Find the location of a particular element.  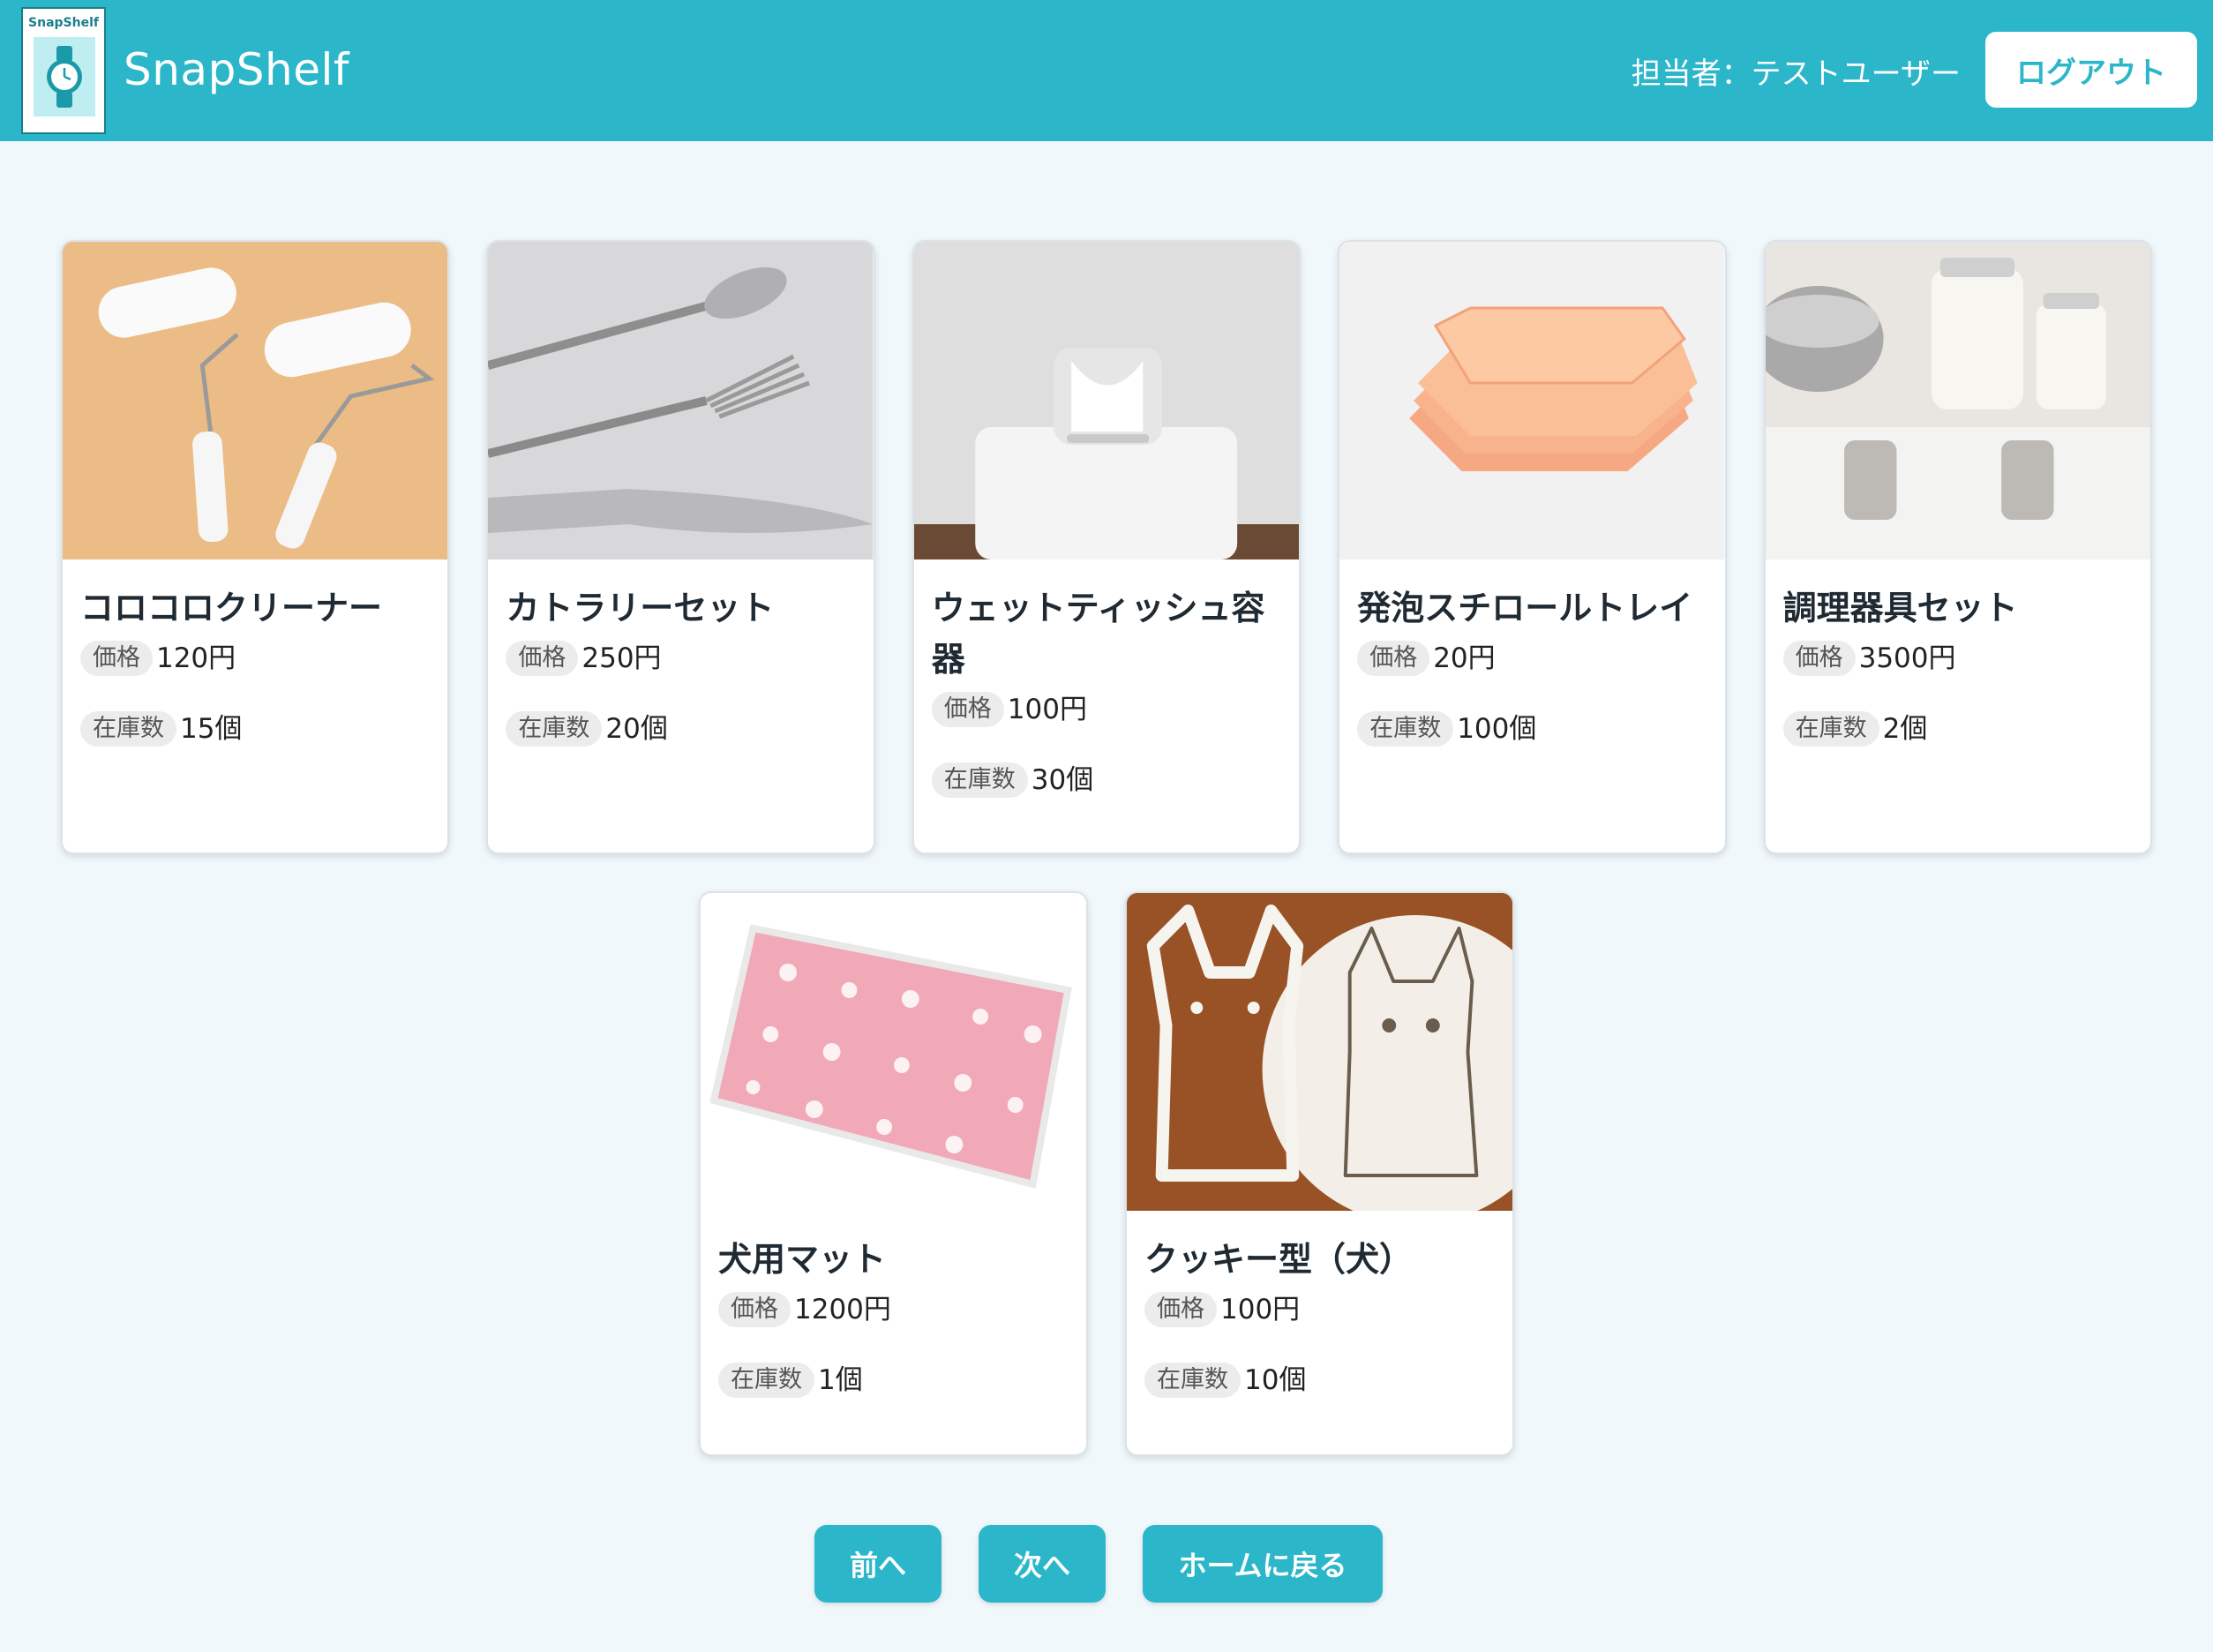

next-page-button: 次へ is located at coordinates (1042, 1564).